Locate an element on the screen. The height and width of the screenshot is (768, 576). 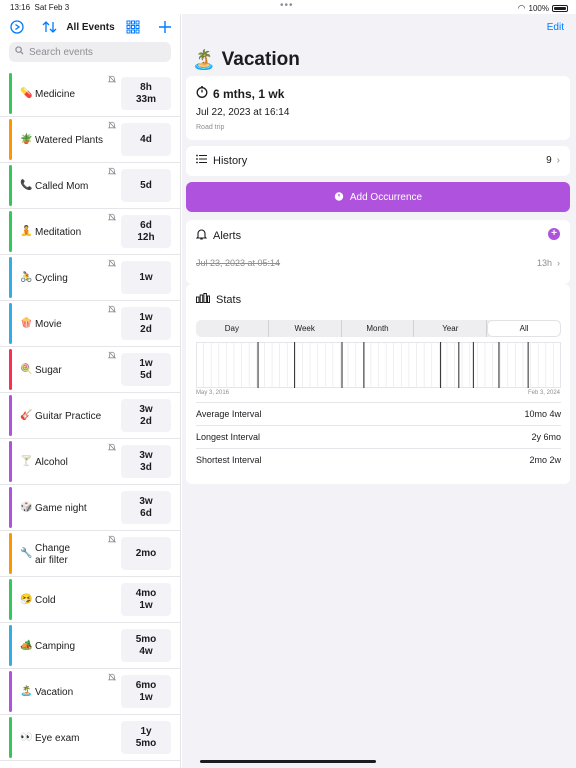
event-name: Alcohol is located at coordinates (51, 462).